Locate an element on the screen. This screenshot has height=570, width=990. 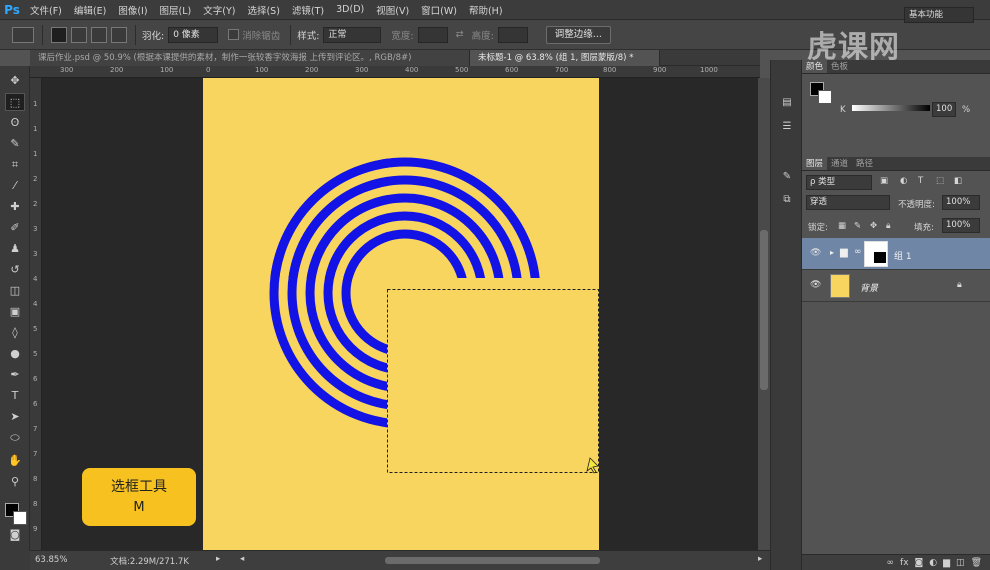
history-brush-icon: ↺ is located at coordinates (15, 270).